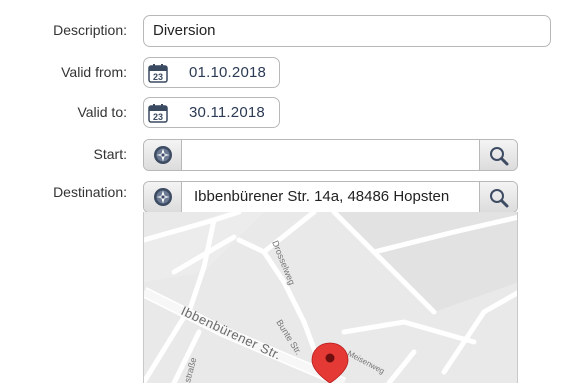 The image size is (582, 383). I want to click on description-label: Description:, so click(90, 30).